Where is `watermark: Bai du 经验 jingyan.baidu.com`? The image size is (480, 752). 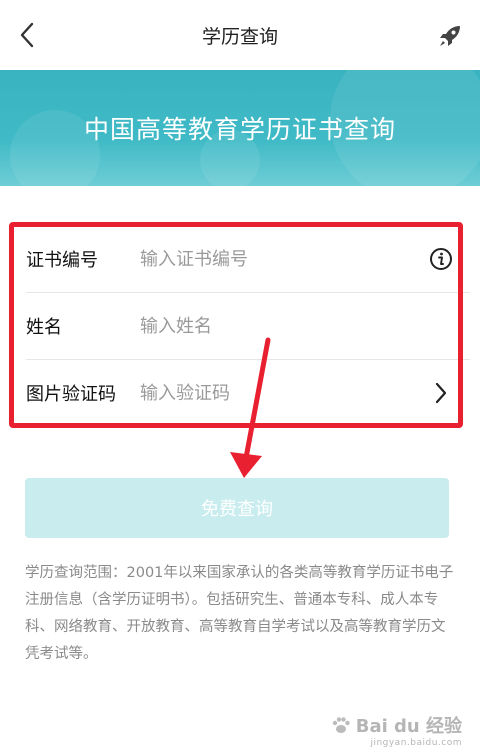
watermark: Bai du 经验 jingyan.baidu.com is located at coordinates (396, 730).